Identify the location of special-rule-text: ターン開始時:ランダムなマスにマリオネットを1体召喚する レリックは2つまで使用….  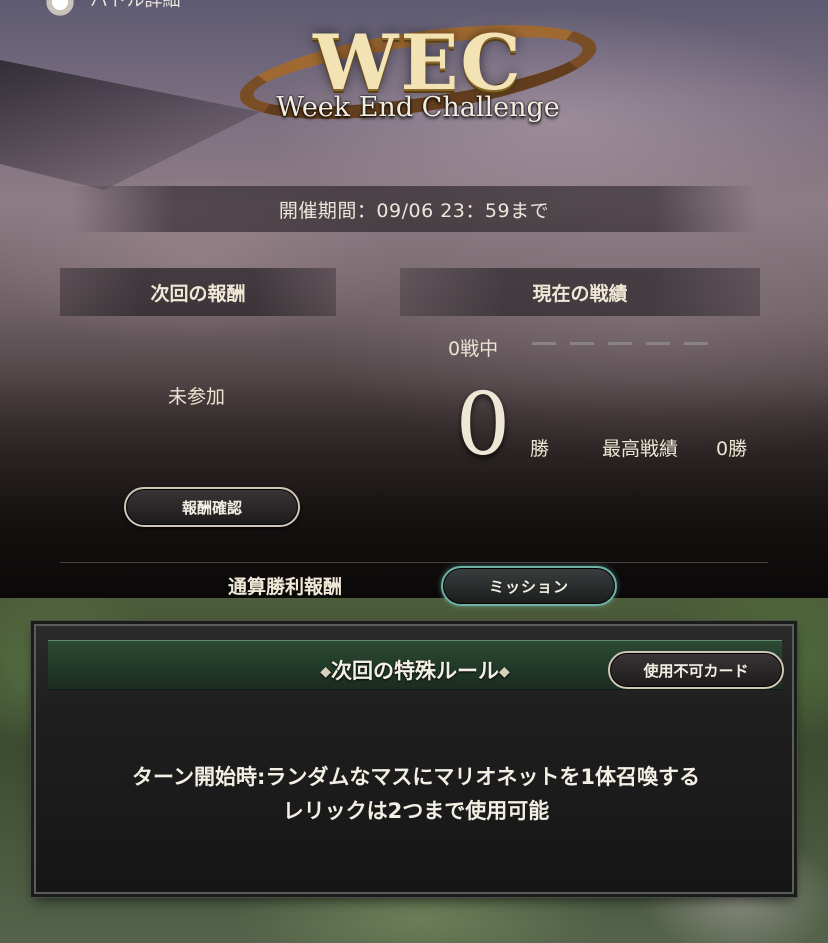
(416, 794).